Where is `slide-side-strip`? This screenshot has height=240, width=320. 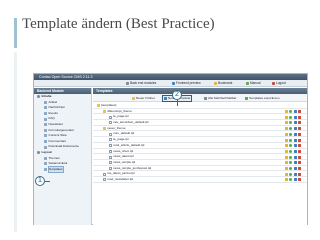 slide-side-strip is located at coordinates (15, 142).